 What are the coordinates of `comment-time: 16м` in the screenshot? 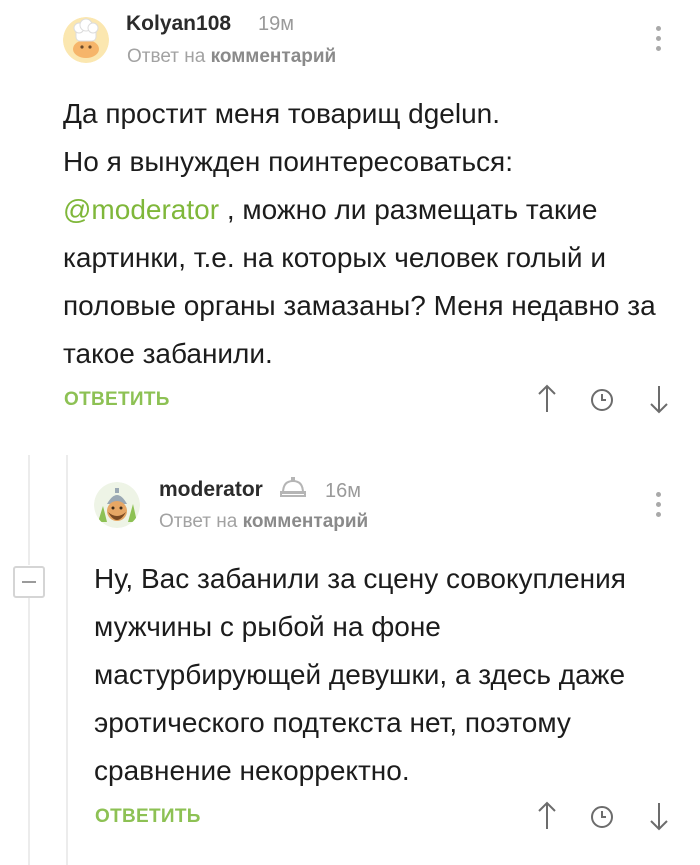 It's located at (343, 491).